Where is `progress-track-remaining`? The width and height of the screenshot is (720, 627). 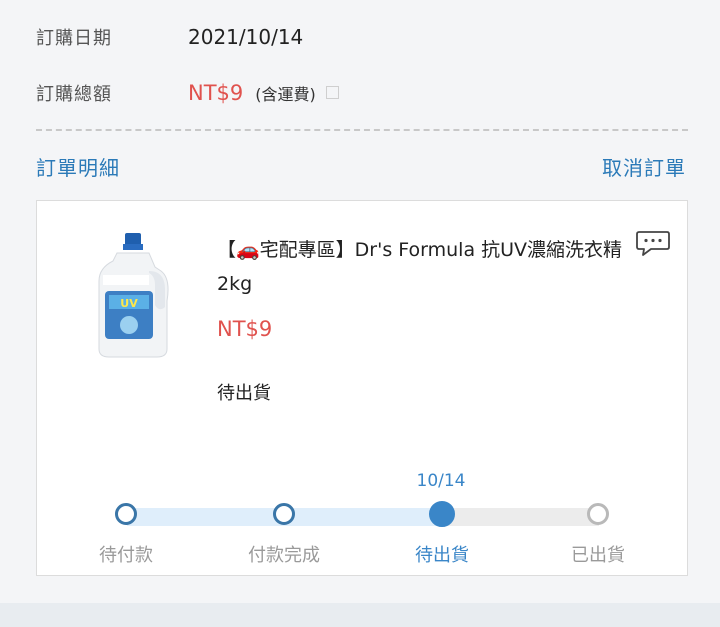 progress-track-remaining is located at coordinates (520, 517).